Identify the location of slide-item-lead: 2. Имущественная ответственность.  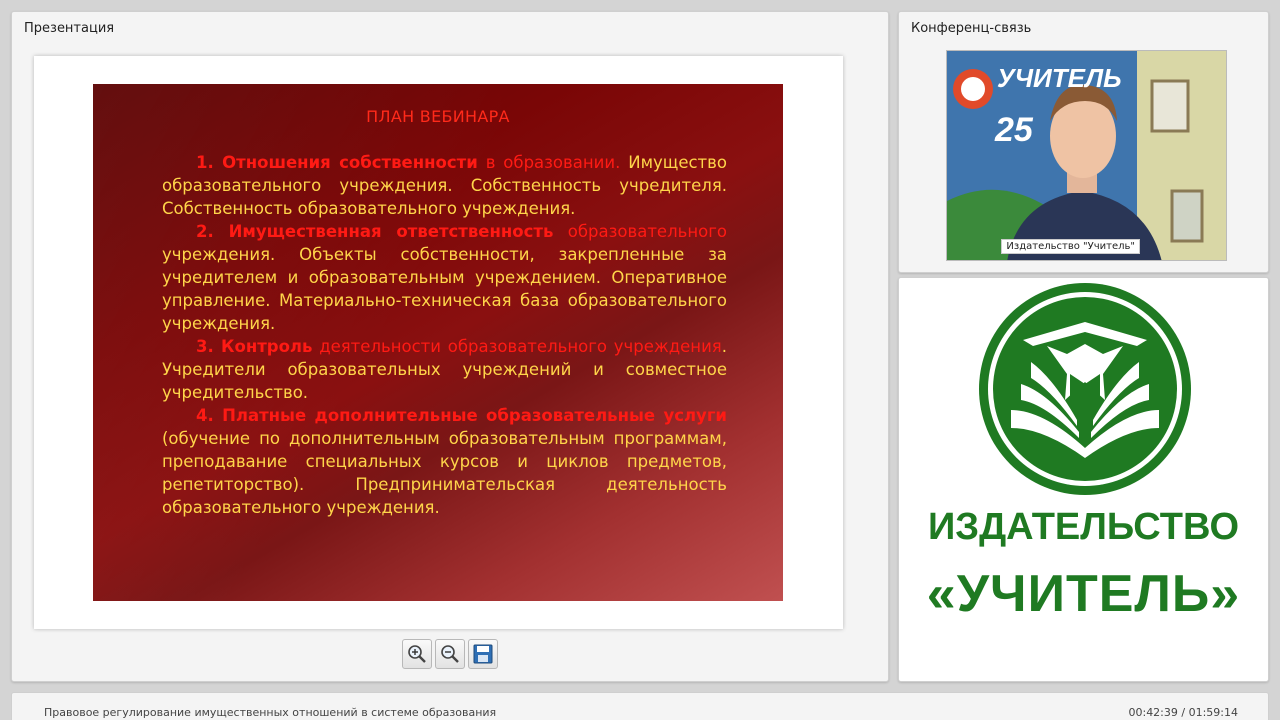
(375, 231).